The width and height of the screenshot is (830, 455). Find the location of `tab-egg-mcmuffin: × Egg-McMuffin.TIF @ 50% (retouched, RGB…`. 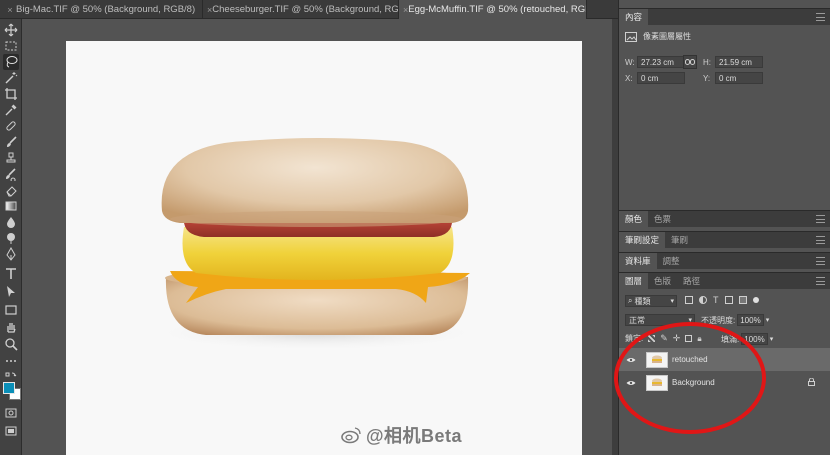

tab-egg-mcmuffin: × Egg-McMuffin.TIF @ 50% (retouched, RGB… is located at coordinates (493, 9).